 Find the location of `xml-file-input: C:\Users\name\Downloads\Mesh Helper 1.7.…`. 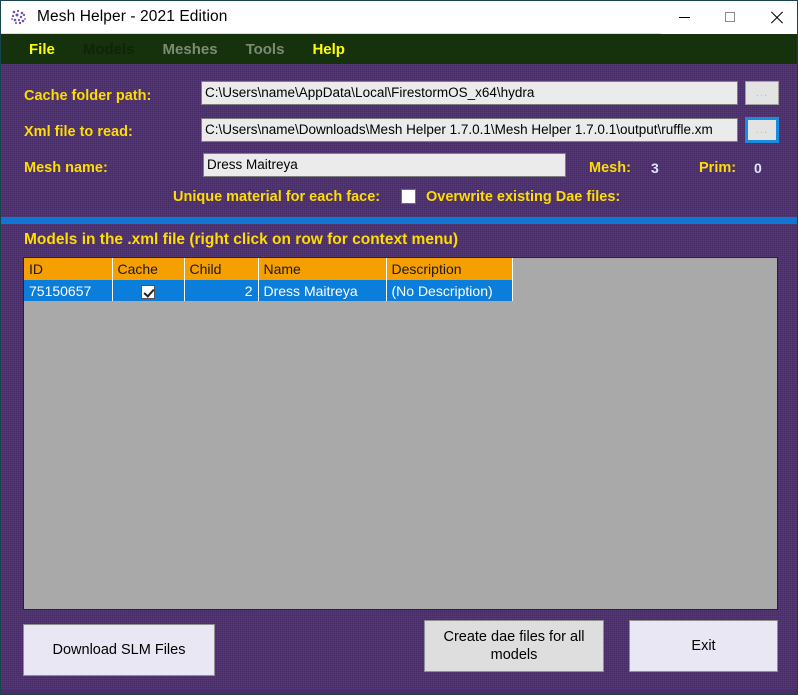

xml-file-input: C:\Users\name\Downloads\Mesh Helper 1.7.… is located at coordinates (469, 130).